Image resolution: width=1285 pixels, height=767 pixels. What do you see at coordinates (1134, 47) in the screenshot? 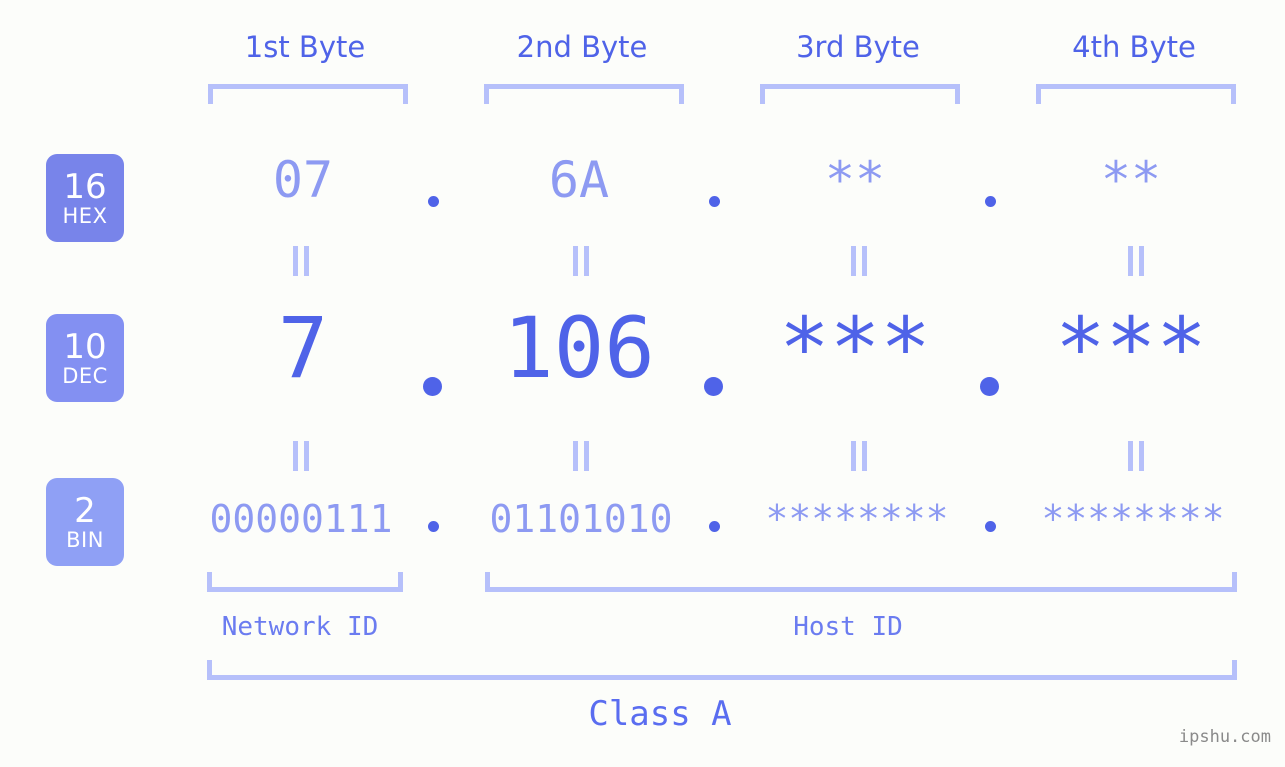
I see `byte-header-4: 4th Byte` at bounding box center [1134, 47].